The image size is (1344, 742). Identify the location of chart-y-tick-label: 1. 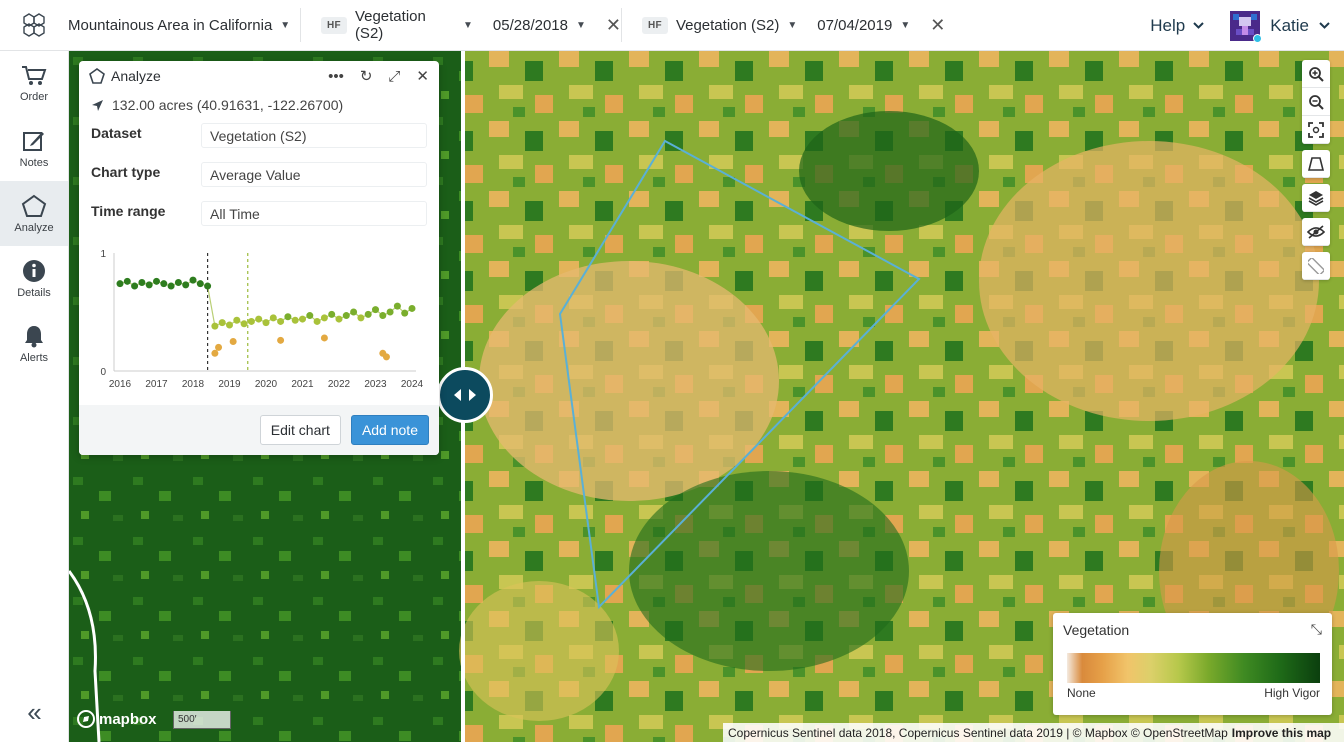
(103, 254).